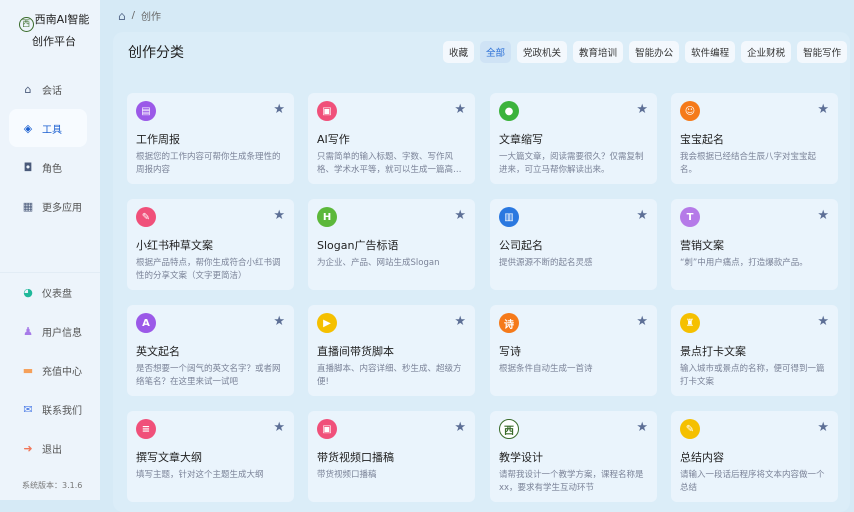  I want to click on tool-description: 请输入一段话后程序将文本内容做一个总结, so click(752, 481).